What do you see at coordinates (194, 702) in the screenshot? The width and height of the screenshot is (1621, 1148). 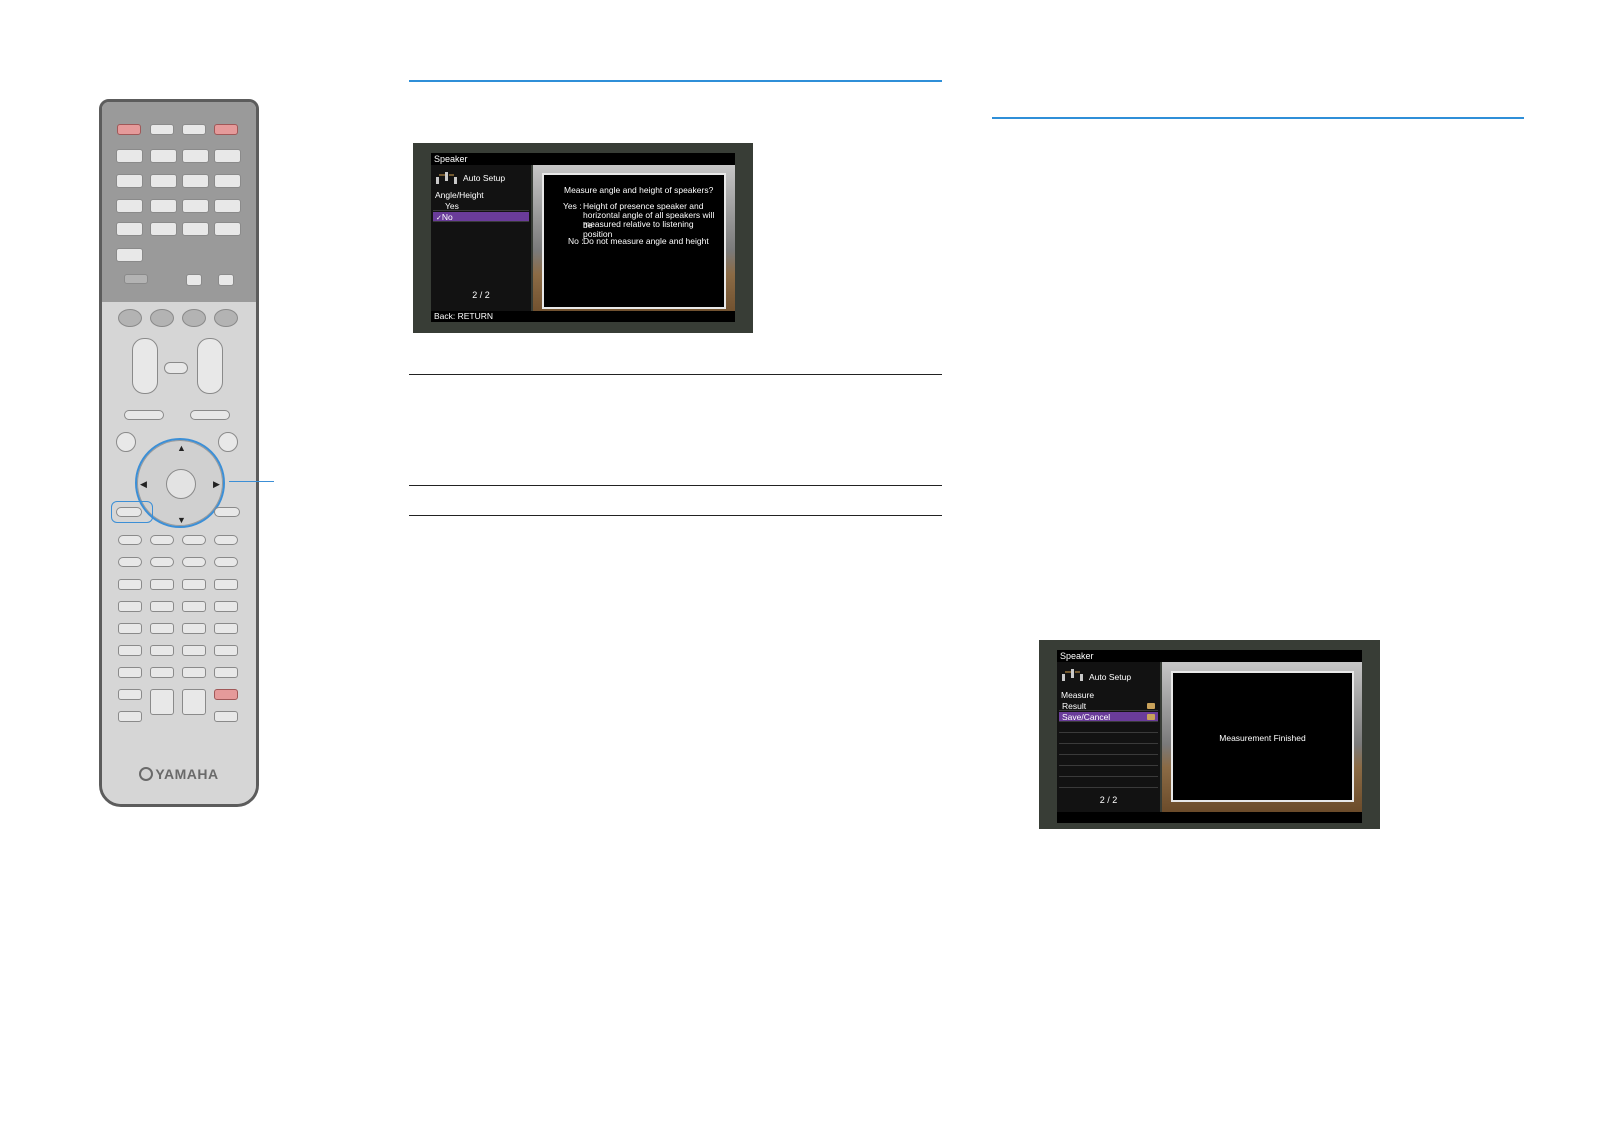 I see `tv-volume-rocker` at bounding box center [194, 702].